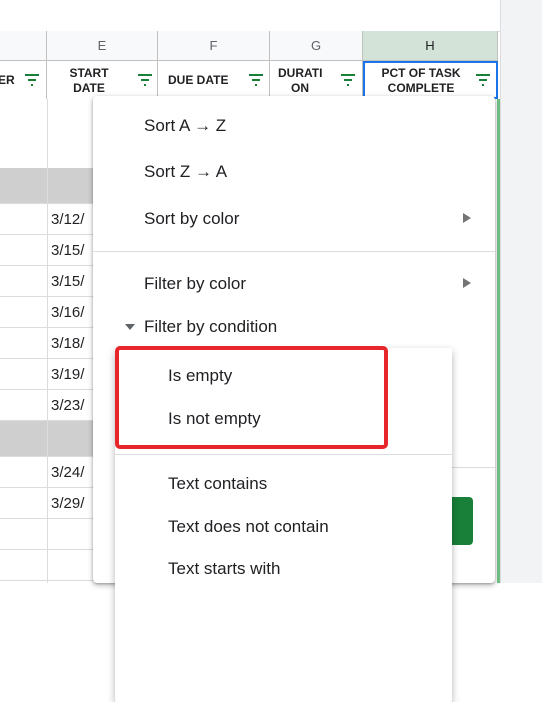 The height and width of the screenshot is (702, 542). Describe the element at coordinates (300, 88) in the screenshot. I see `header-label: ON` at that location.